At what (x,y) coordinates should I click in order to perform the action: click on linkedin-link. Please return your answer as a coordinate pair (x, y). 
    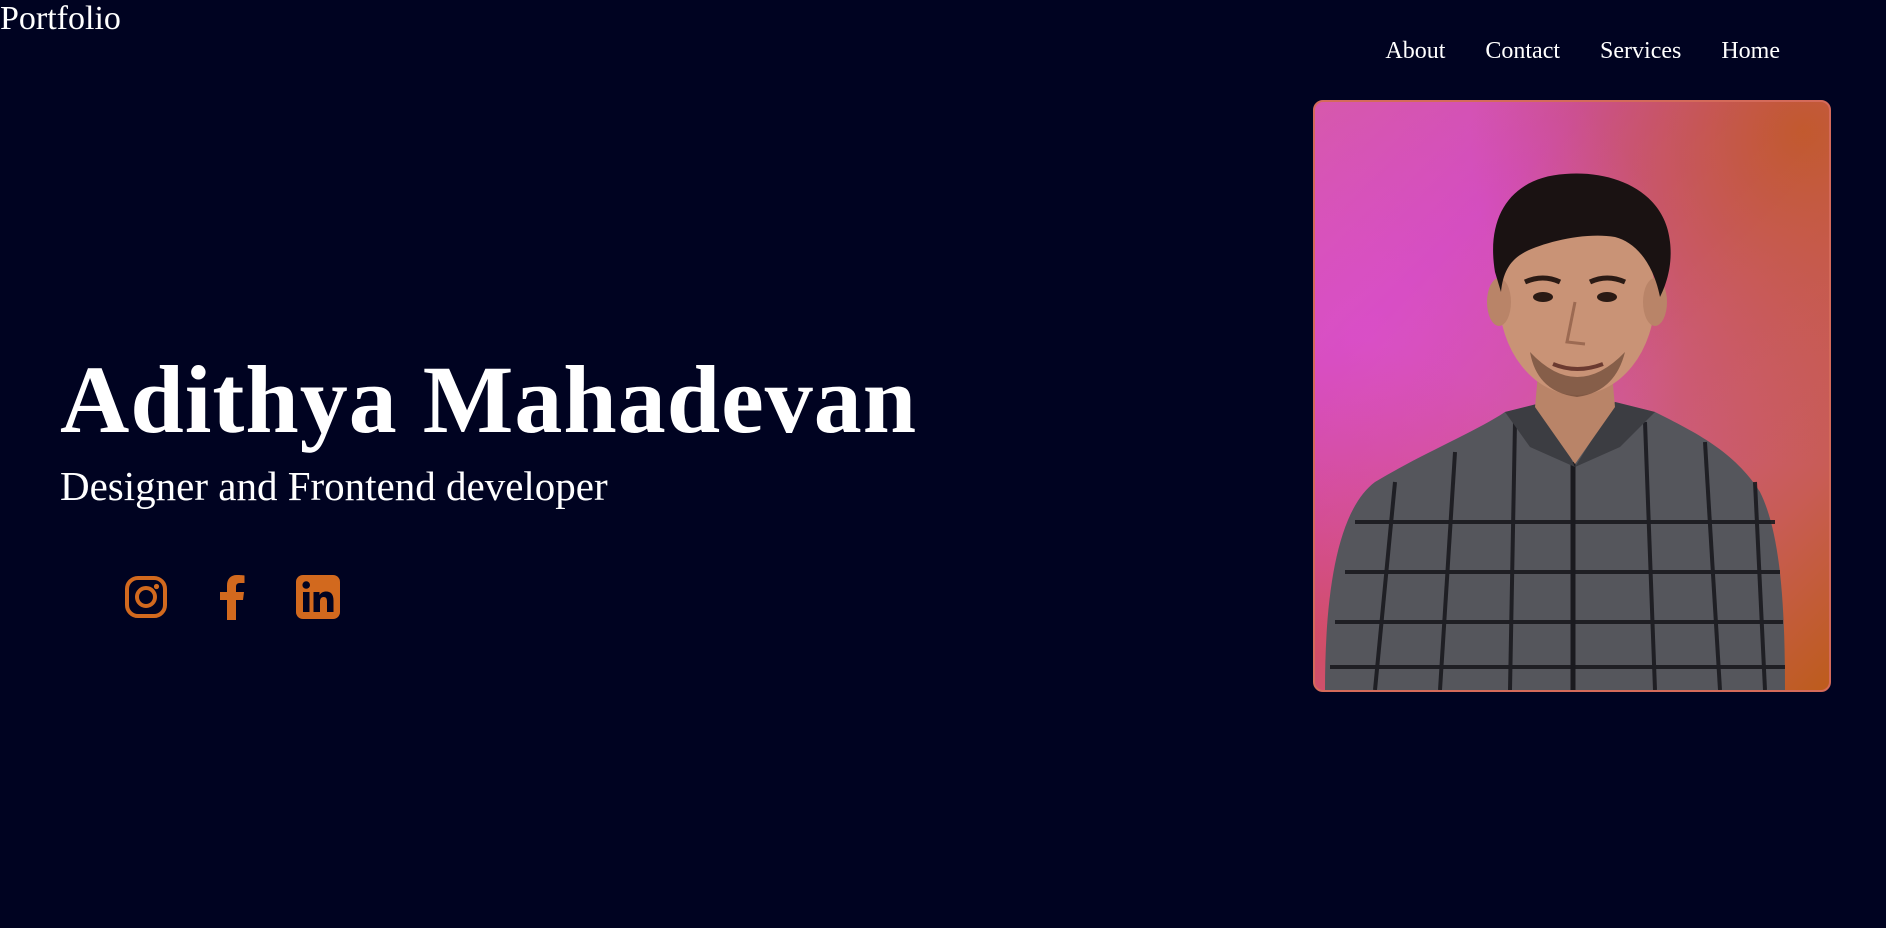
    Looking at the image, I should click on (318, 597).